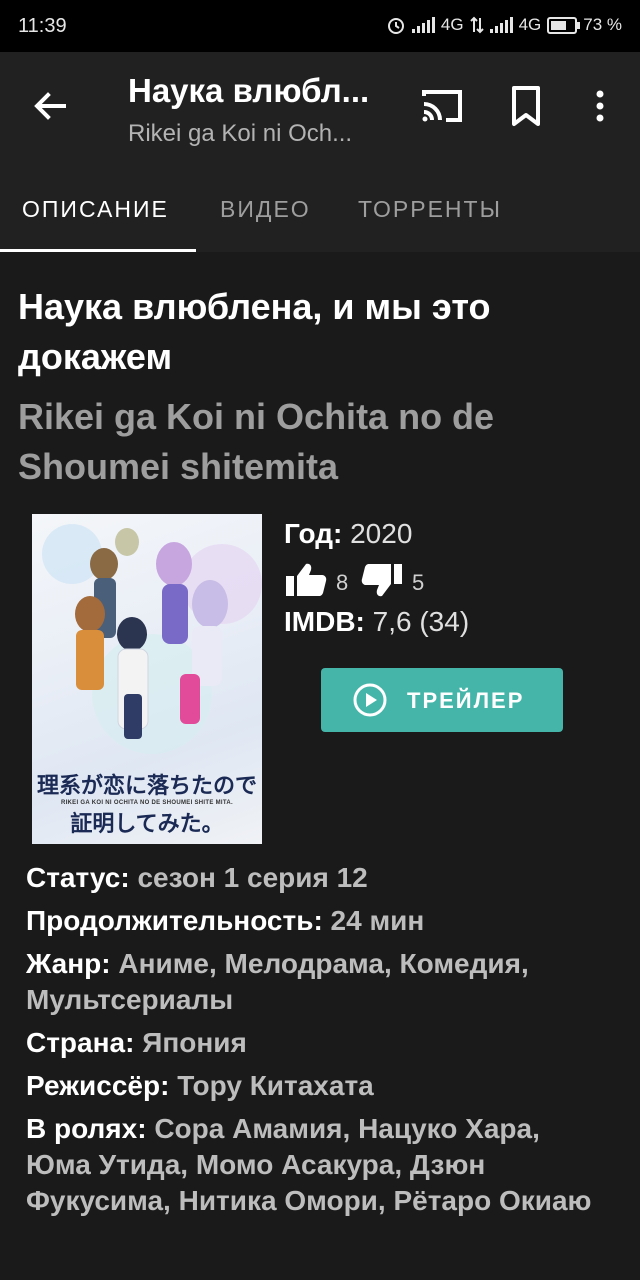  What do you see at coordinates (136, 1042) in the screenshot?
I see `detail-country: Страна: Япония` at bounding box center [136, 1042].